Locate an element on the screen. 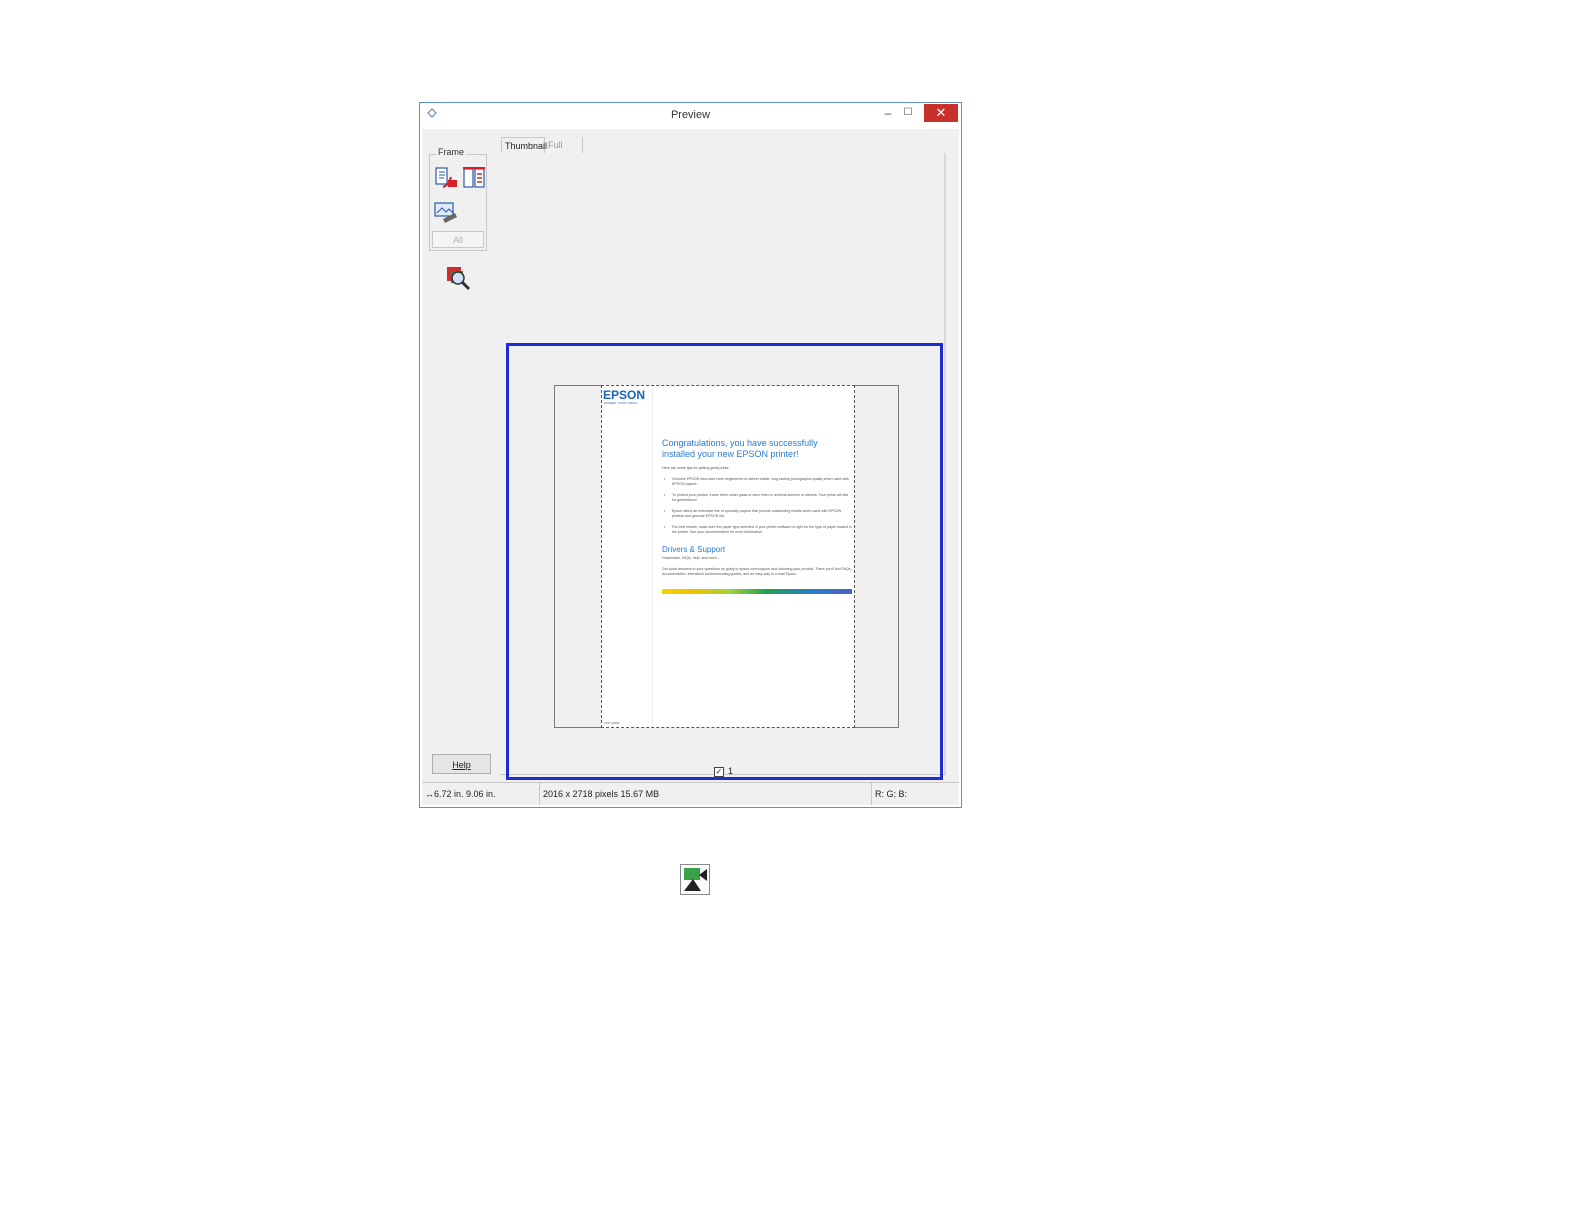 The image size is (1585, 1225). thumbnail-checkbox: ✓ 1 is located at coordinates (723, 771).